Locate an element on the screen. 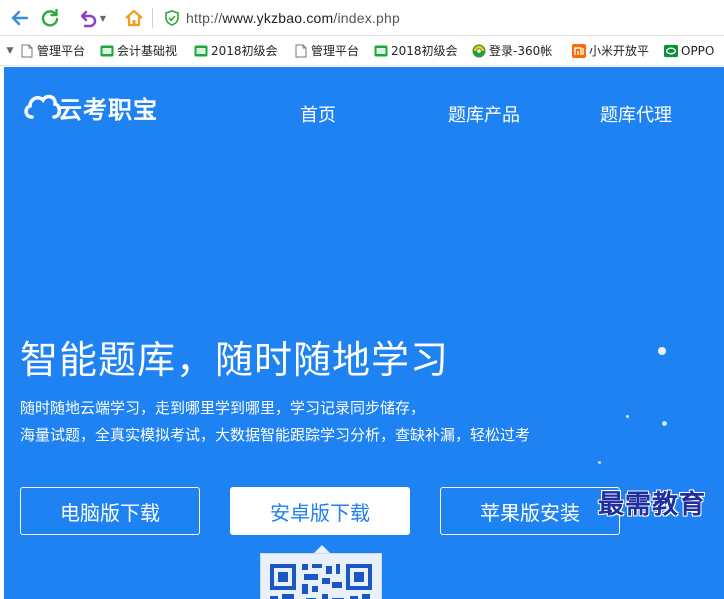  hero-title: 智能题库，随时随地学习 is located at coordinates (235, 360).